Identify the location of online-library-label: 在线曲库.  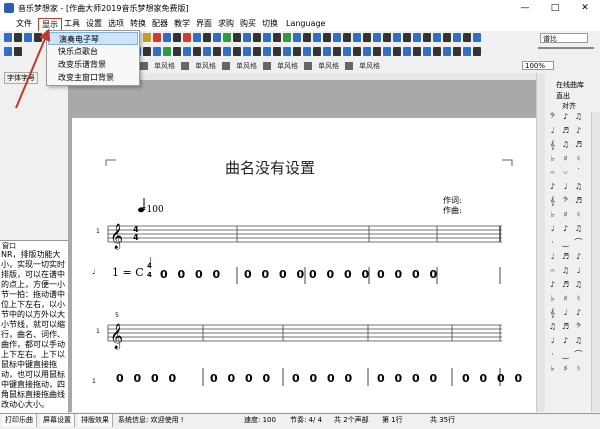
(570, 85).